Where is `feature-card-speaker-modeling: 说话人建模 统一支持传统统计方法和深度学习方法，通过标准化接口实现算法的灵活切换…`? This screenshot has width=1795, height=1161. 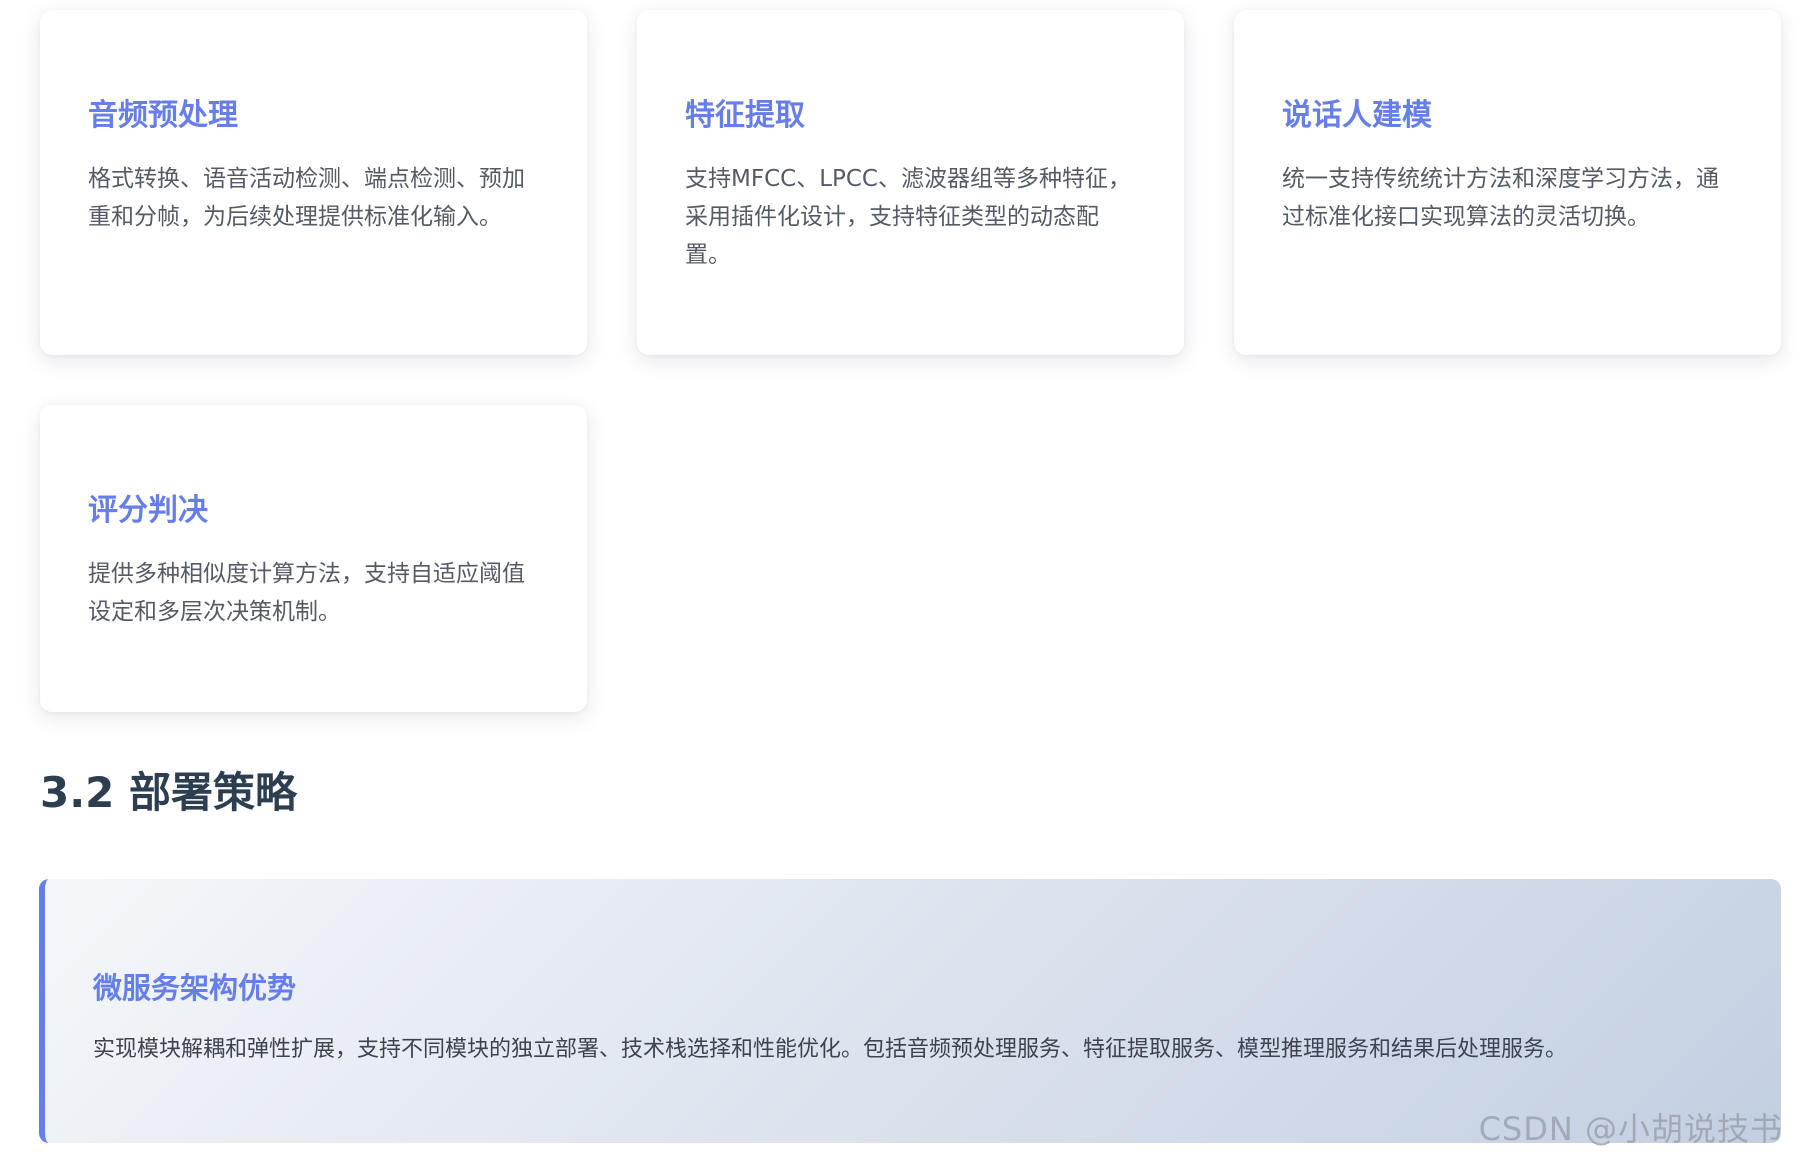
feature-card-speaker-modeling: 说话人建模 统一支持传统统计方法和深度学习方法，通过标准化接口实现算法的灵活切换… is located at coordinates (1507, 182).